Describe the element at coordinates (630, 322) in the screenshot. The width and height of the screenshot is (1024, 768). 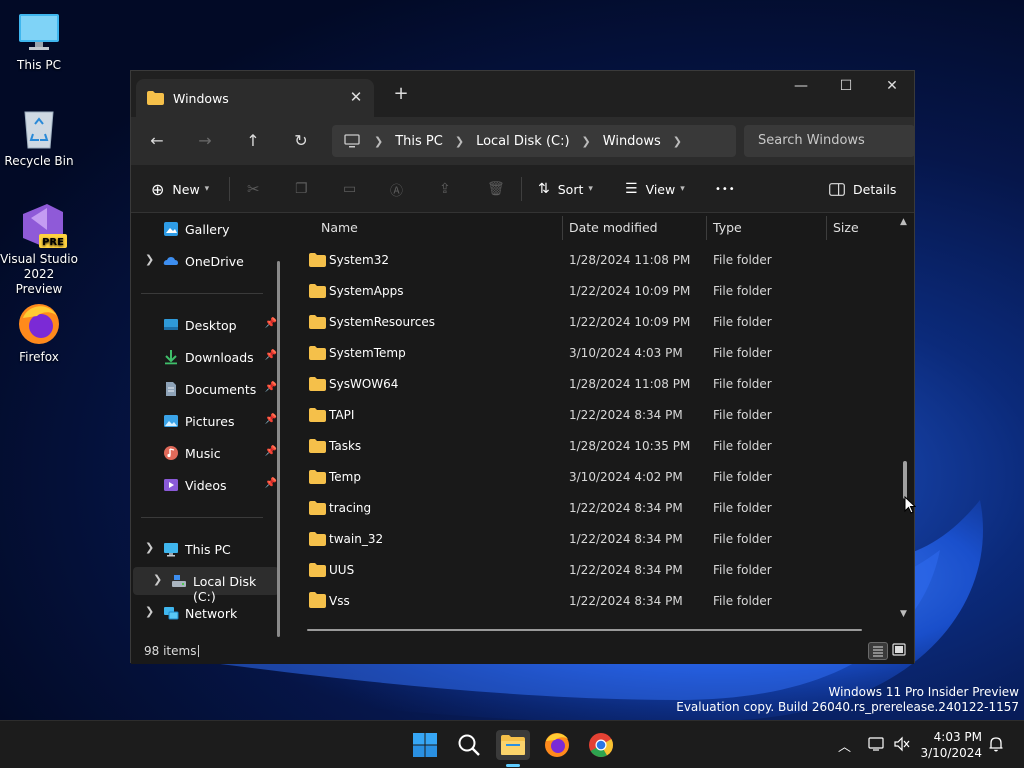
I see `file-date: 1/22/2024 10:09 PM` at that location.